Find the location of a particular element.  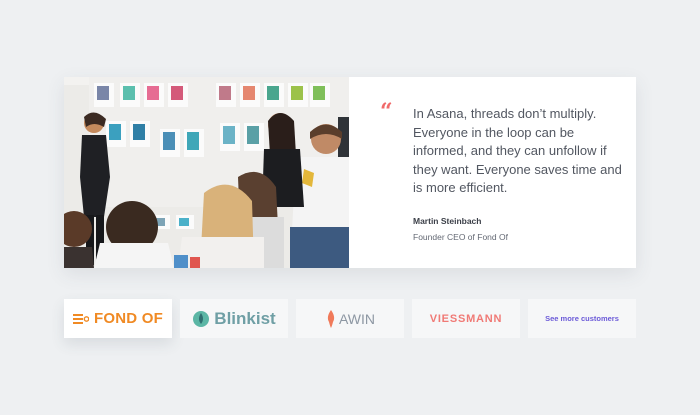

see-more-label: See more customers is located at coordinates (582, 318).